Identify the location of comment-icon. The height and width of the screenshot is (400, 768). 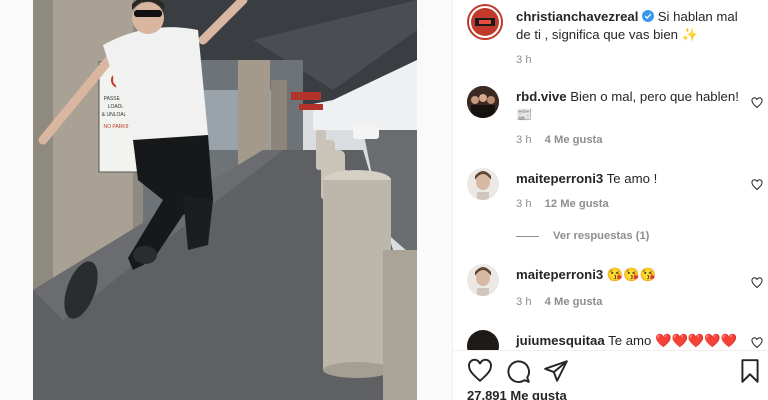
(518, 371).